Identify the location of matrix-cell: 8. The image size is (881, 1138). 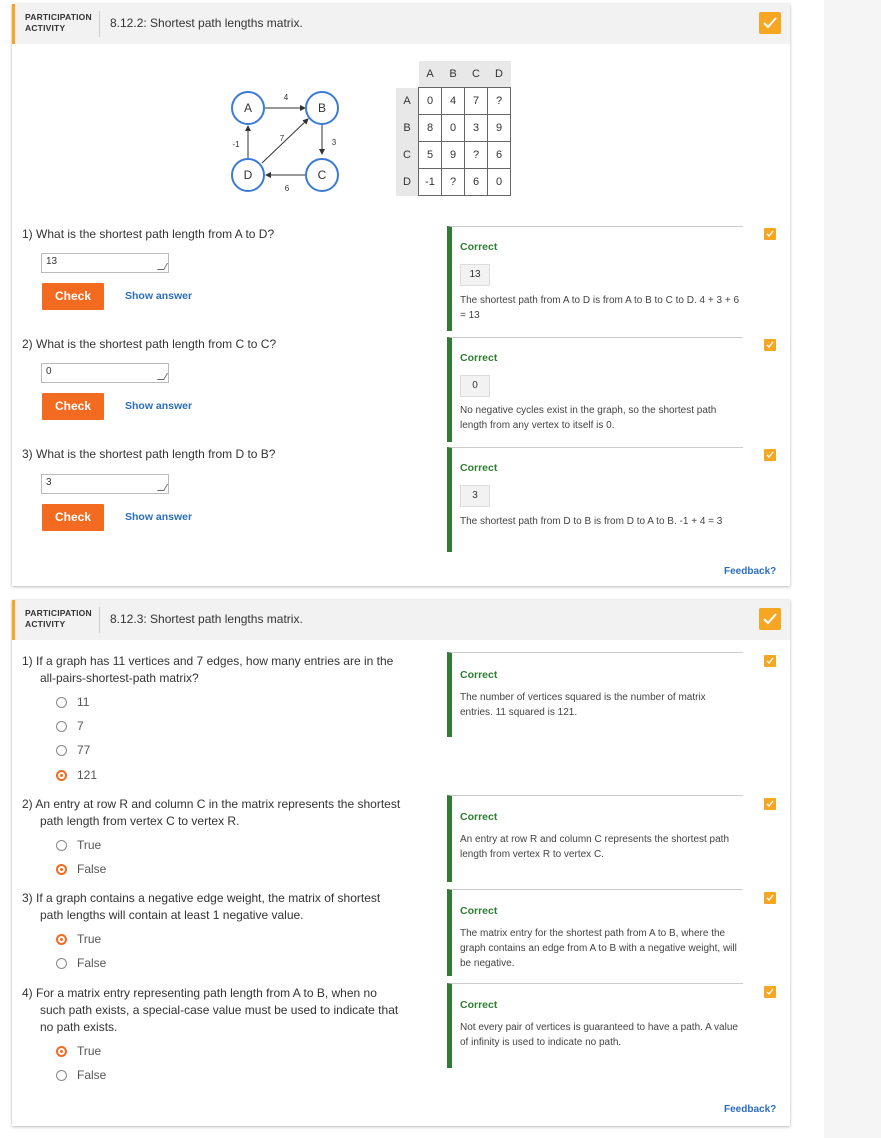
(430, 128).